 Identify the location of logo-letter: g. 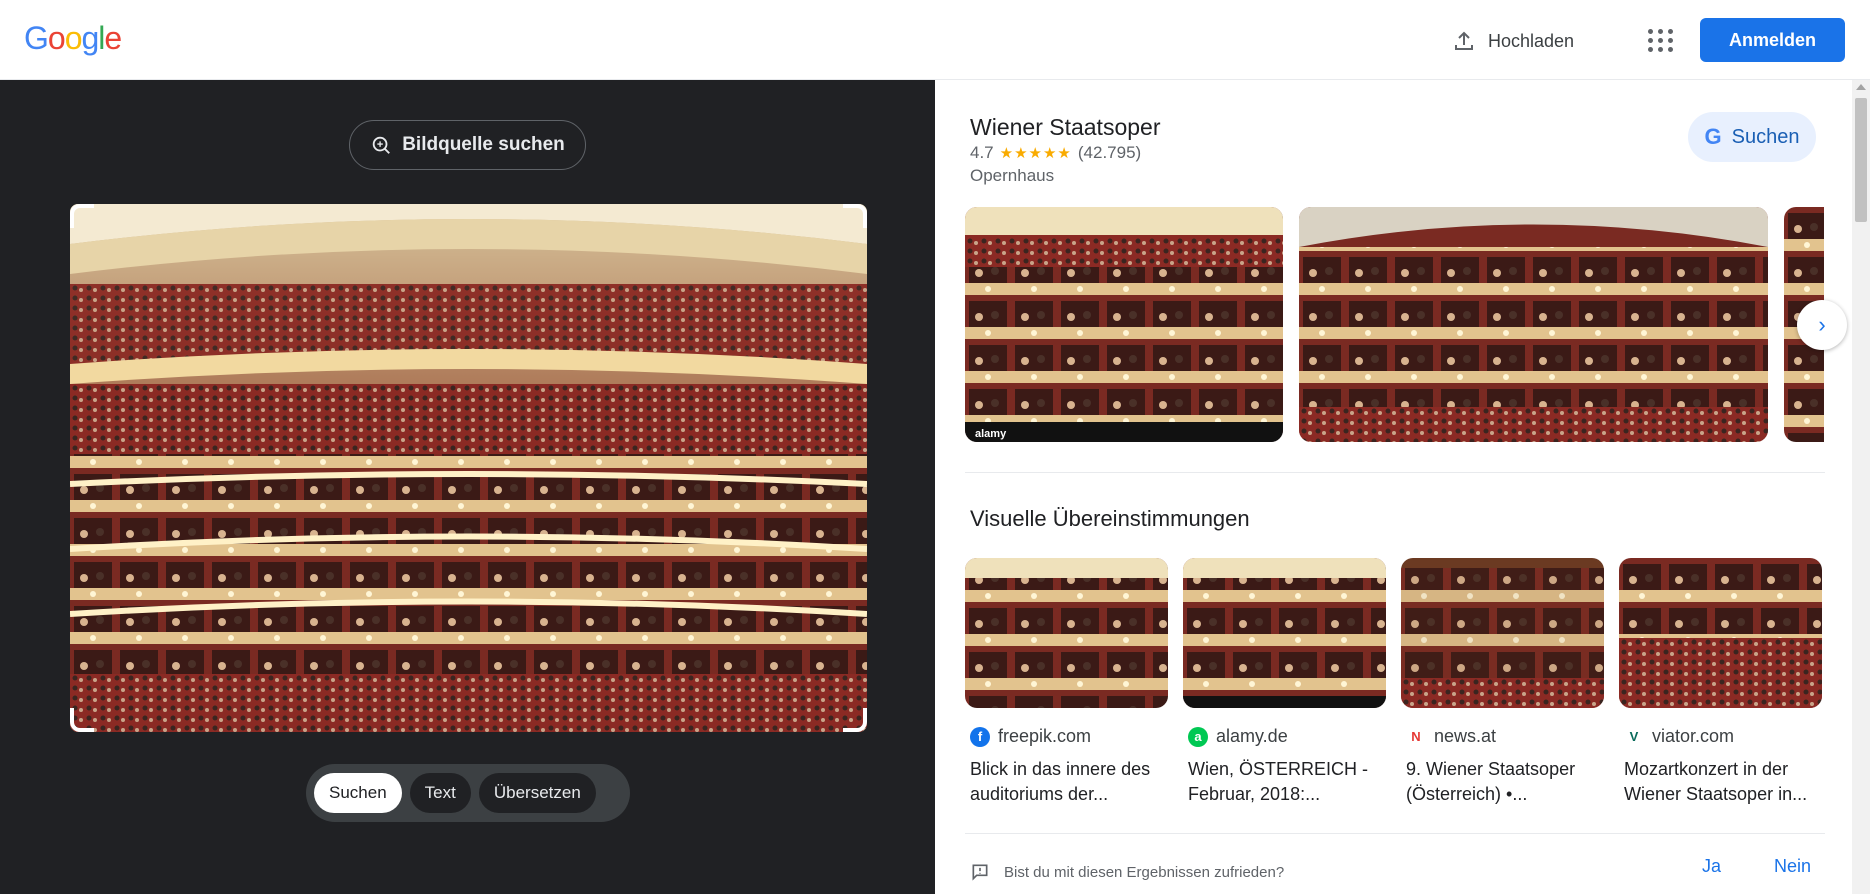
(90, 38).